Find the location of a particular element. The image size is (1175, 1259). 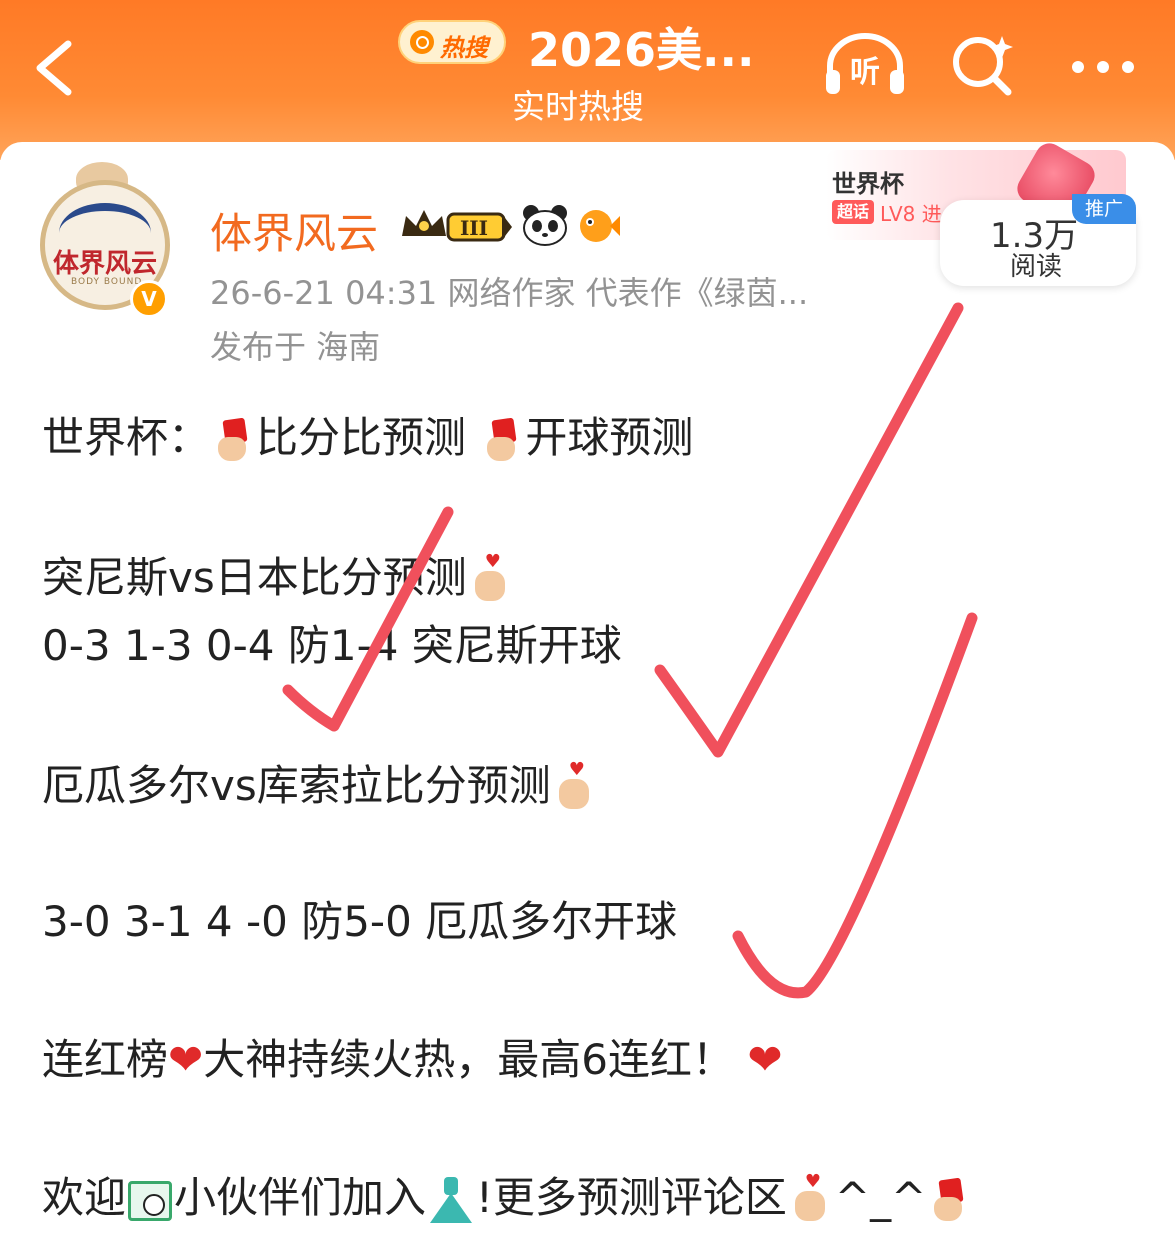

supertopic-tag: 超话 is located at coordinates (853, 212).